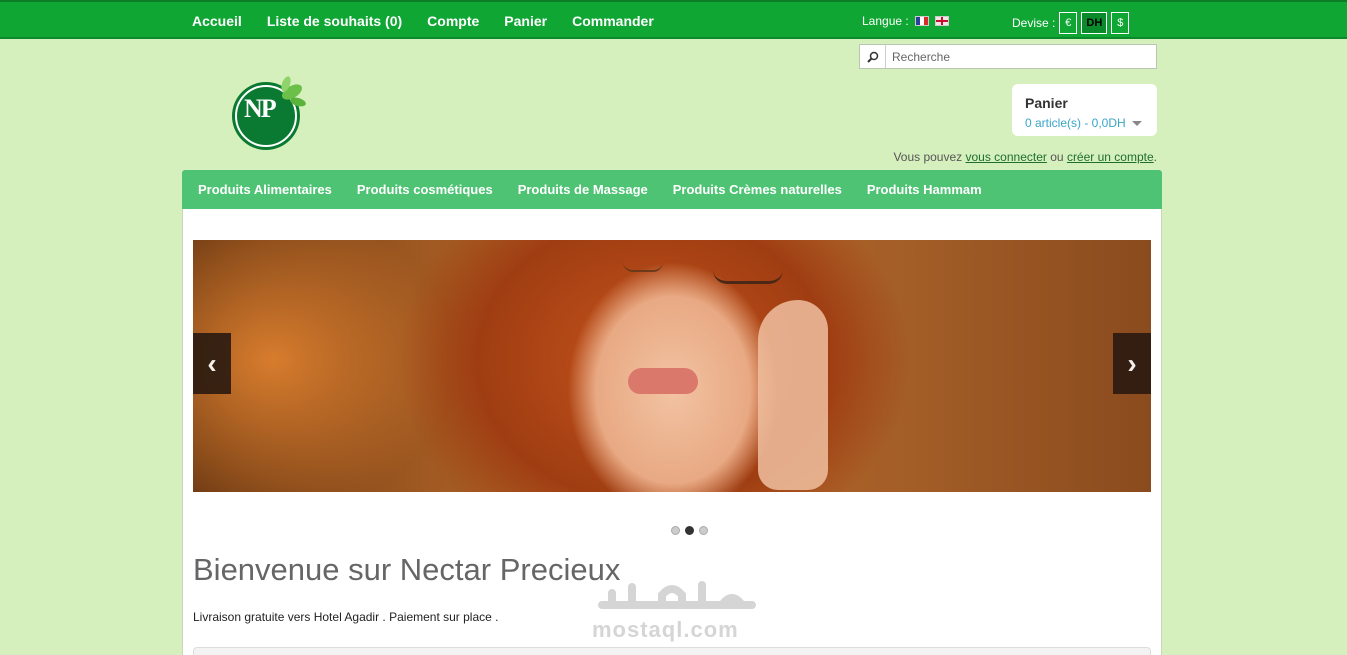 Image resolution: width=1347 pixels, height=655 pixels. What do you see at coordinates (613, 21) in the screenshot?
I see `nav-checkout: Commander` at bounding box center [613, 21].